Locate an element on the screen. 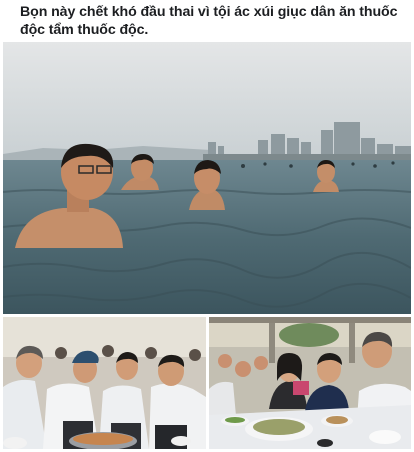  photo-banquet-table is located at coordinates (310, 383).